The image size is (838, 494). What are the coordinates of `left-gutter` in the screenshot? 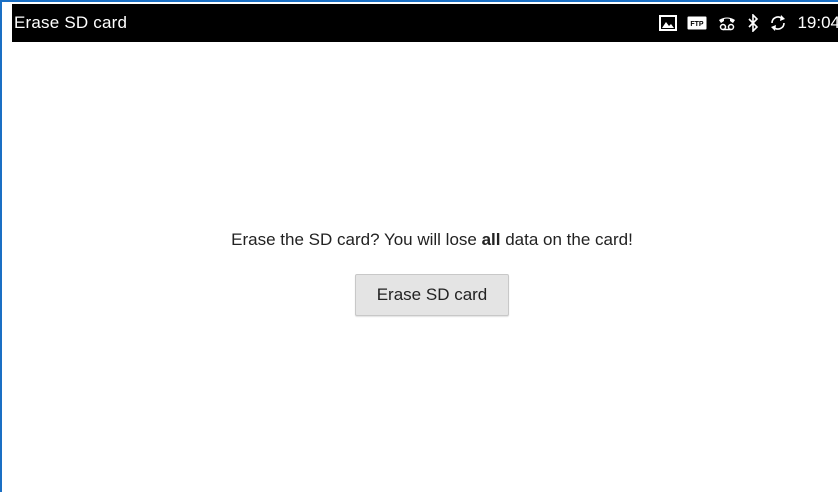 It's located at (8, 249).